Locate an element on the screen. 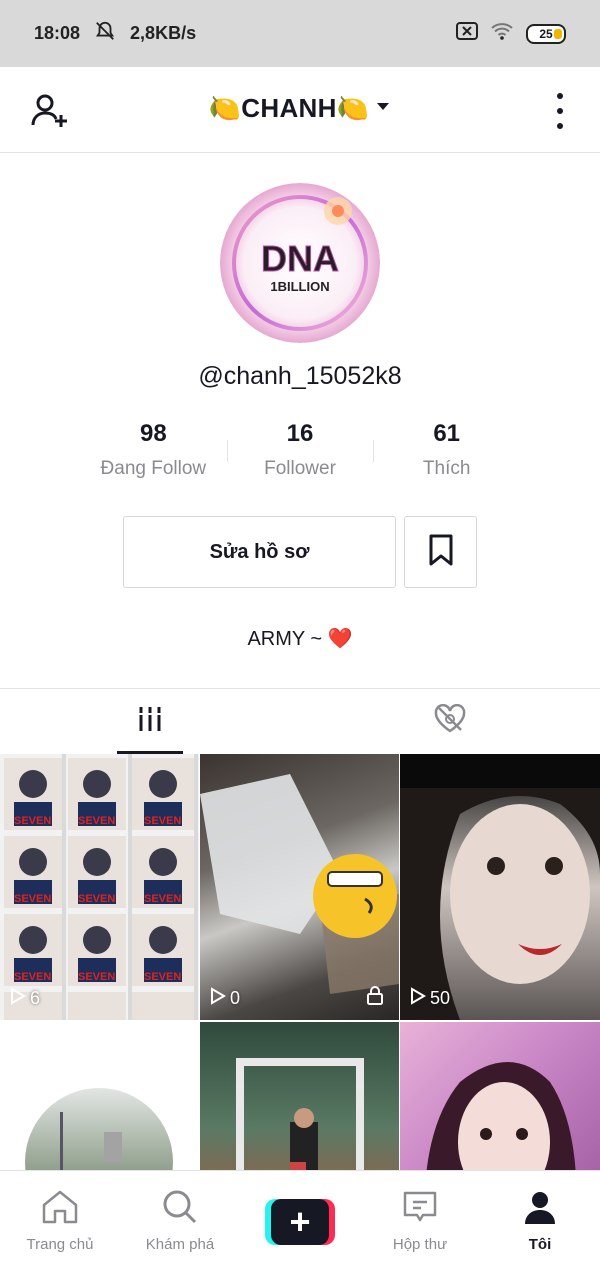 This screenshot has height=1267, width=600. plus-icon: + is located at coordinates (300, 1222).